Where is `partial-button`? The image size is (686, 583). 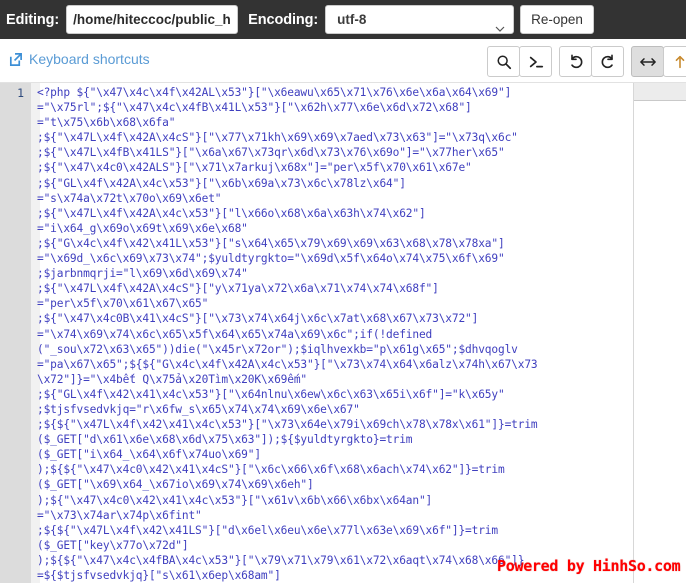 partial-button is located at coordinates (674, 61).